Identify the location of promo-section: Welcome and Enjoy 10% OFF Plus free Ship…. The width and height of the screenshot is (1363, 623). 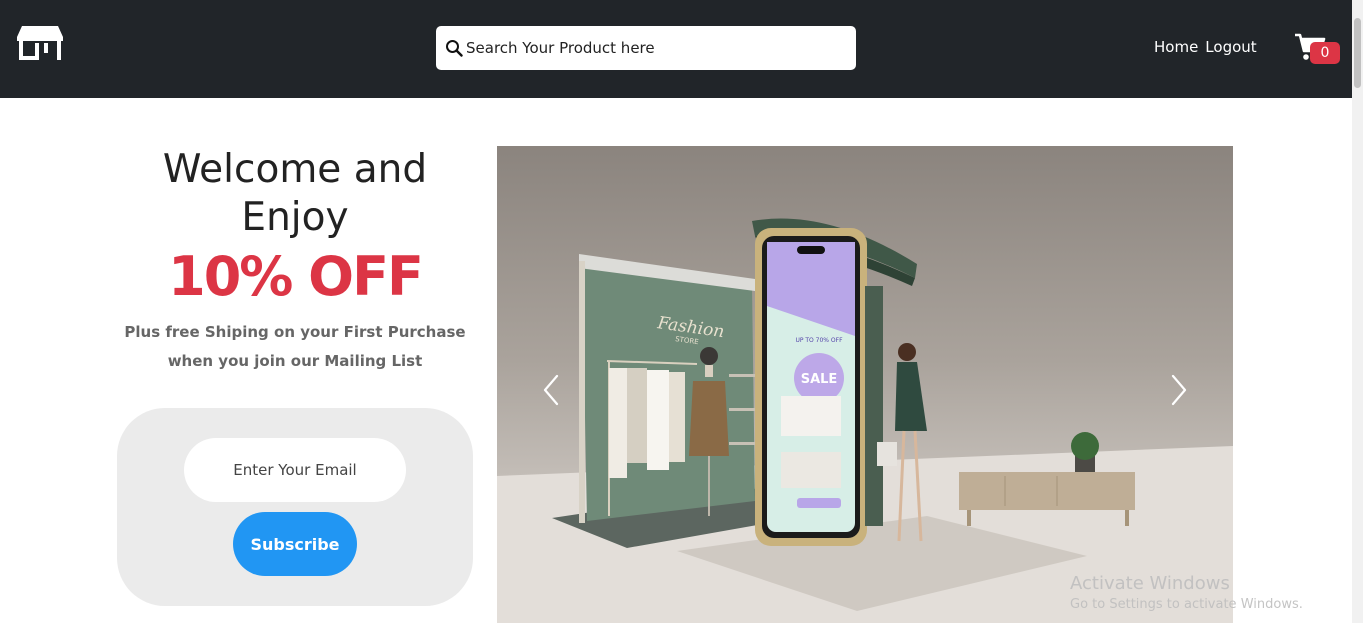
(295, 261).